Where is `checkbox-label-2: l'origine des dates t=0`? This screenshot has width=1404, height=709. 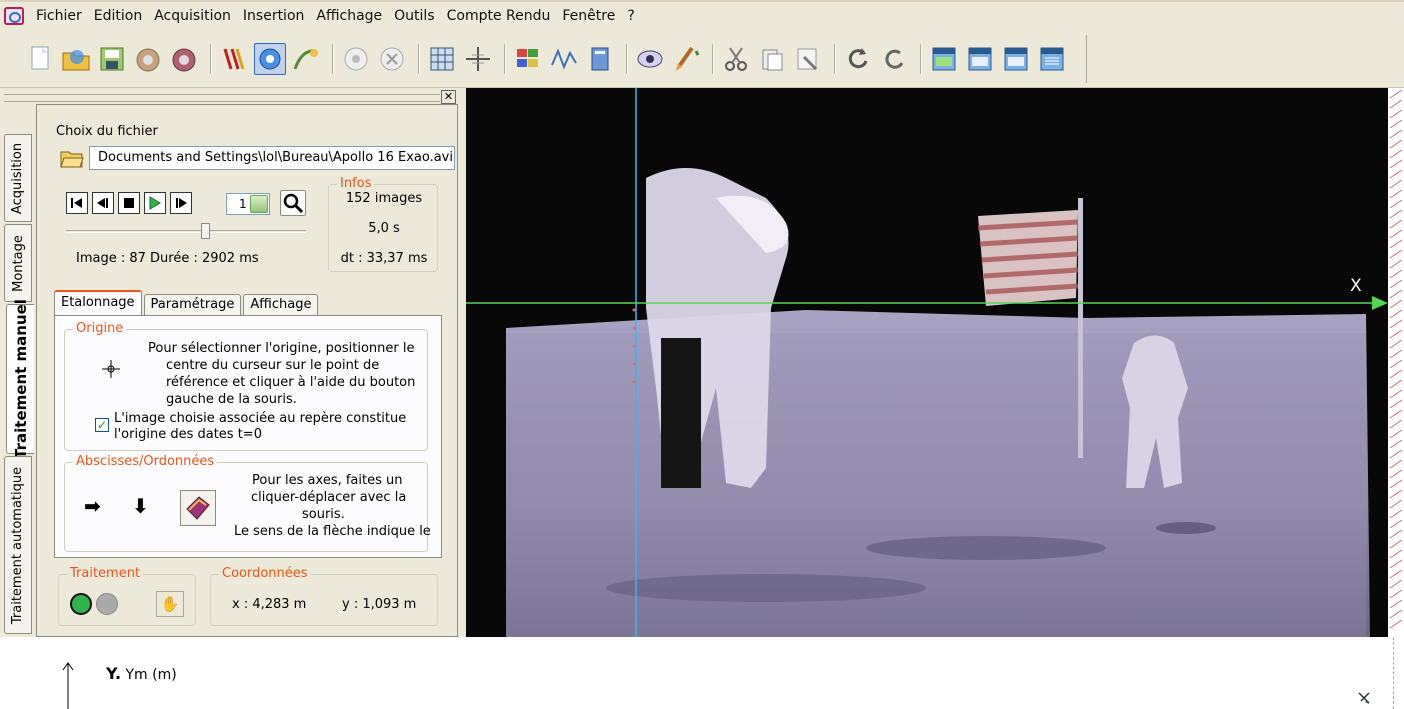 checkbox-label-2: l'origine des dates t=0 is located at coordinates (188, 434).